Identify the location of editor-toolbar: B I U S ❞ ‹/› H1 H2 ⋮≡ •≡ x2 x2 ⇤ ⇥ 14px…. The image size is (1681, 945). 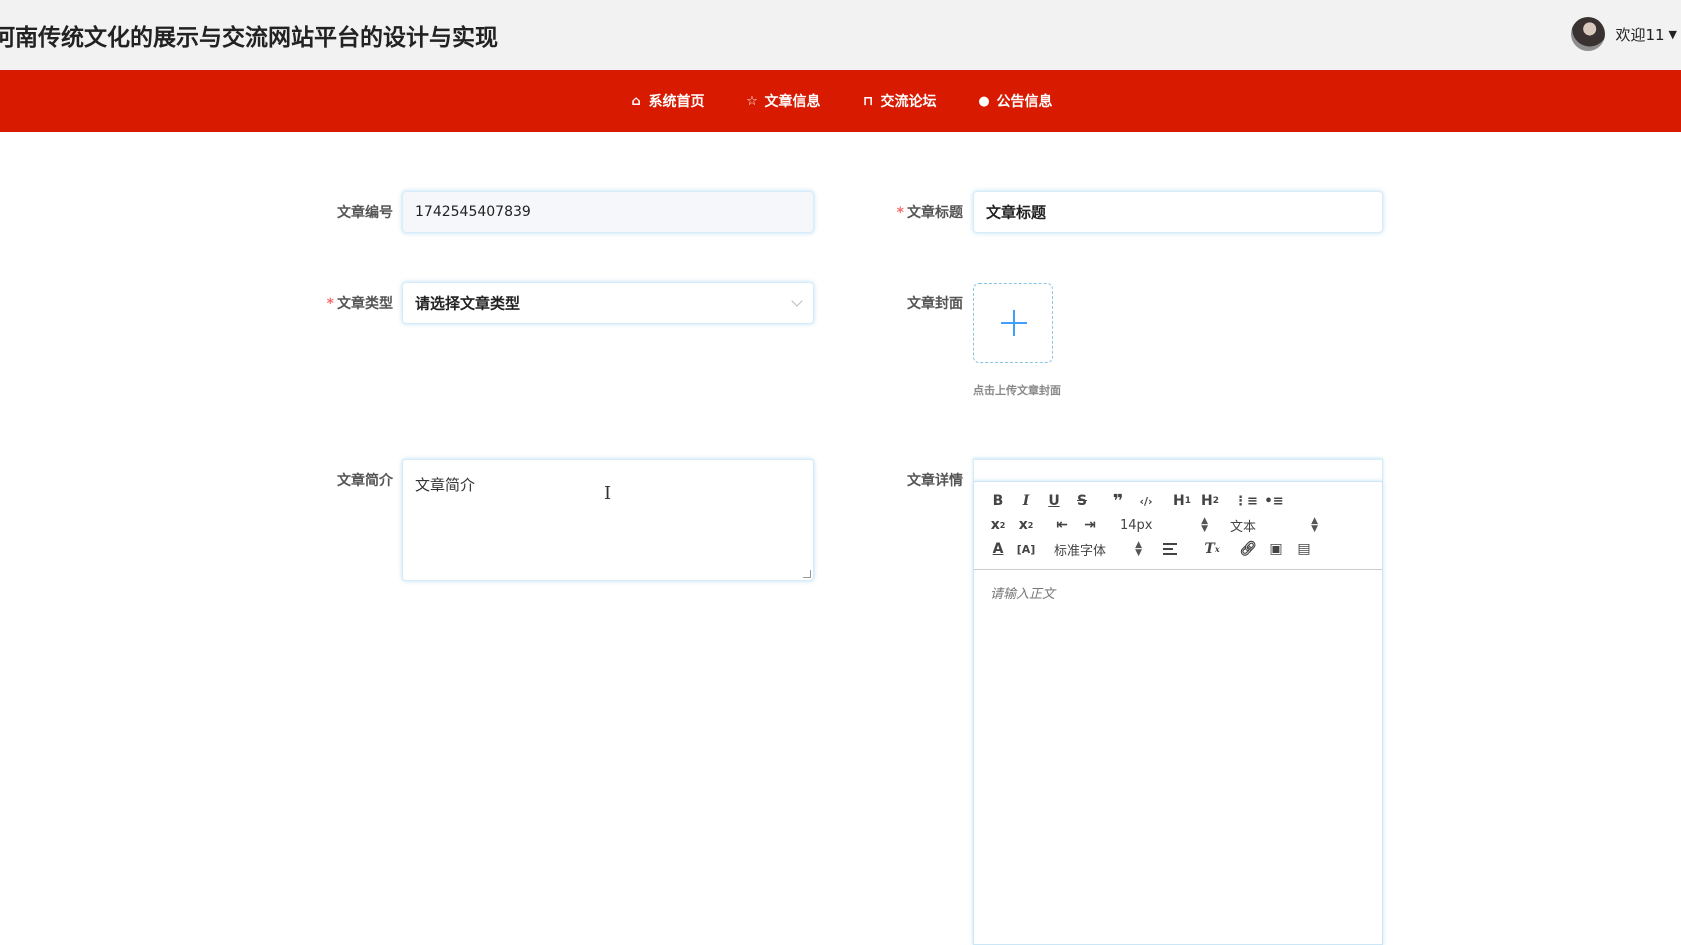
(1178, 526).